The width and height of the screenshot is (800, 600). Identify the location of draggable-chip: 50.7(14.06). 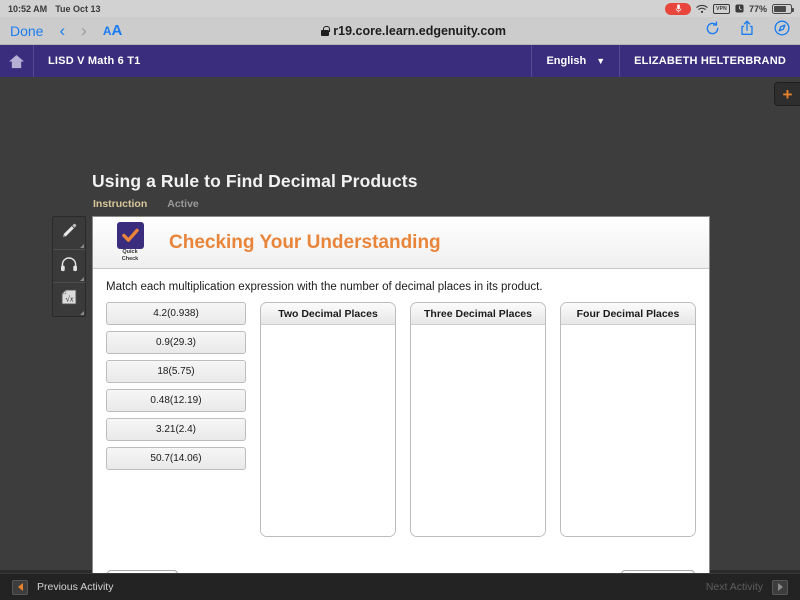
(176, 458).